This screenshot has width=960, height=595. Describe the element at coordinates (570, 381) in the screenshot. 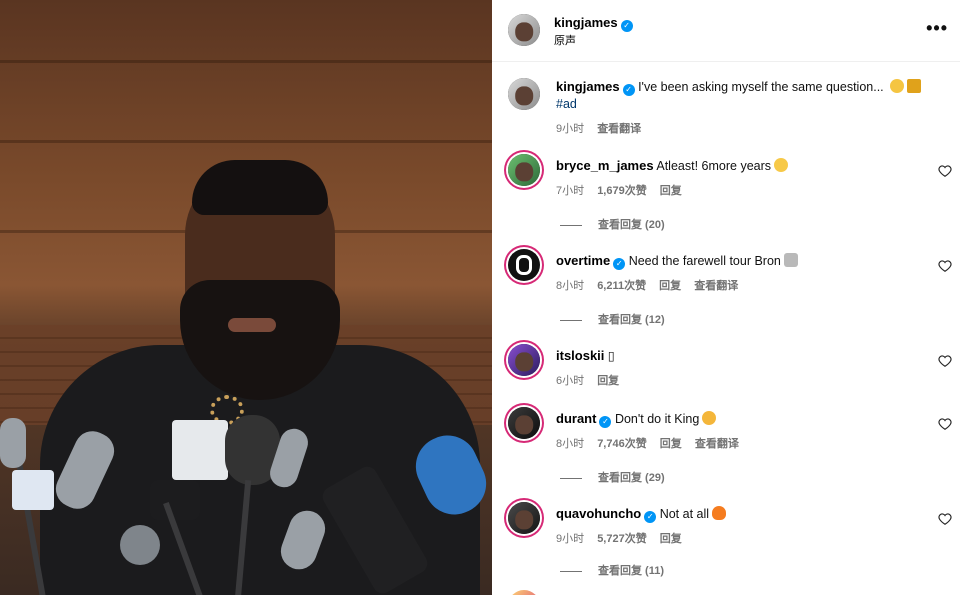

I see `comment-time: 6小时` at that location.